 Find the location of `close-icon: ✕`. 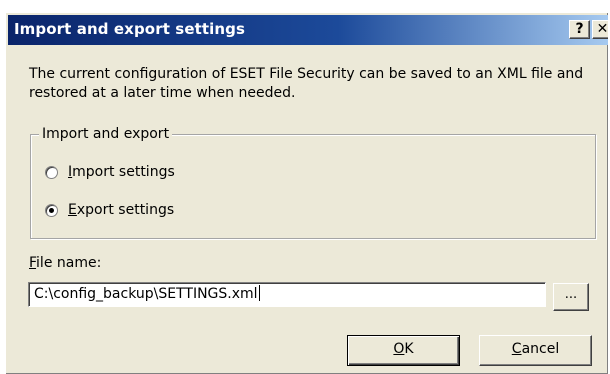

close-icon: ✕ is located at coordinates (602, 29).